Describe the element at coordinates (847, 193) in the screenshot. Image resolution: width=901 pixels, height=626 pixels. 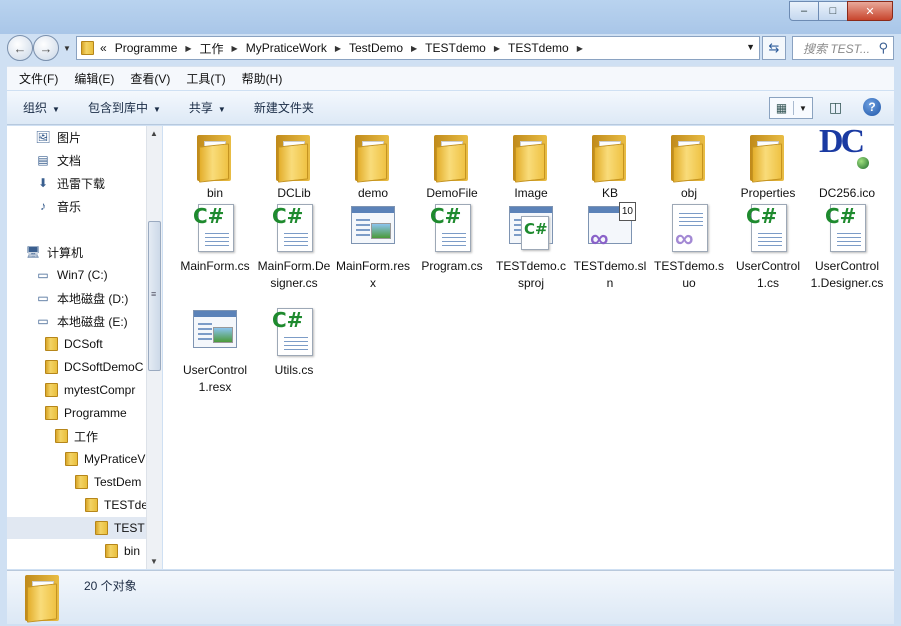
I see `file-name: DC256.ico` at that location.